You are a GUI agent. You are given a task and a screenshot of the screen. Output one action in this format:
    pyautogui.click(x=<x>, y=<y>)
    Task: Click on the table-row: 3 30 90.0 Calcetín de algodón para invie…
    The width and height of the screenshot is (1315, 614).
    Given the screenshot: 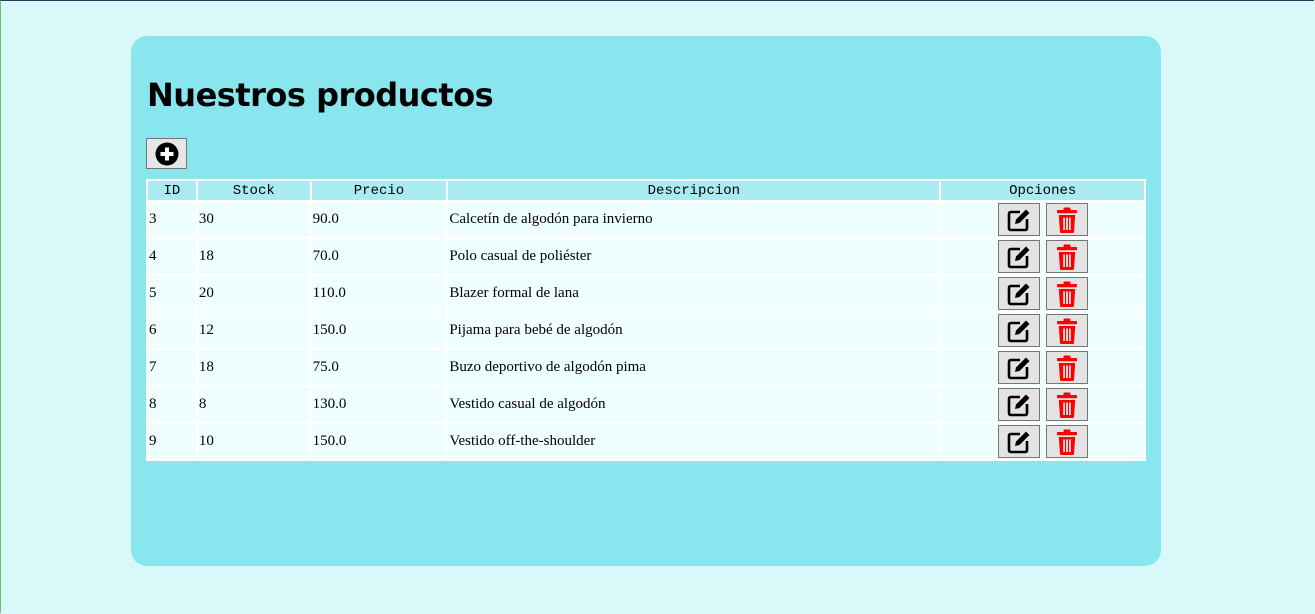 What is the action you would take?
    pyautogui.click(x=646, y=219)
    